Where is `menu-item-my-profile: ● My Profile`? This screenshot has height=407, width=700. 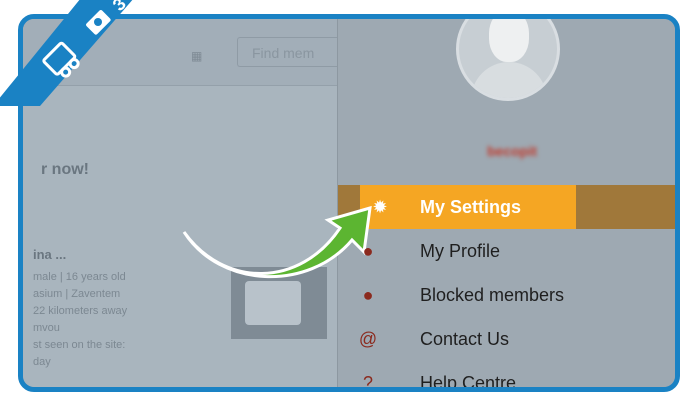 menu-item-my-profile: ● My Profile is located at coordinates (506, 251).